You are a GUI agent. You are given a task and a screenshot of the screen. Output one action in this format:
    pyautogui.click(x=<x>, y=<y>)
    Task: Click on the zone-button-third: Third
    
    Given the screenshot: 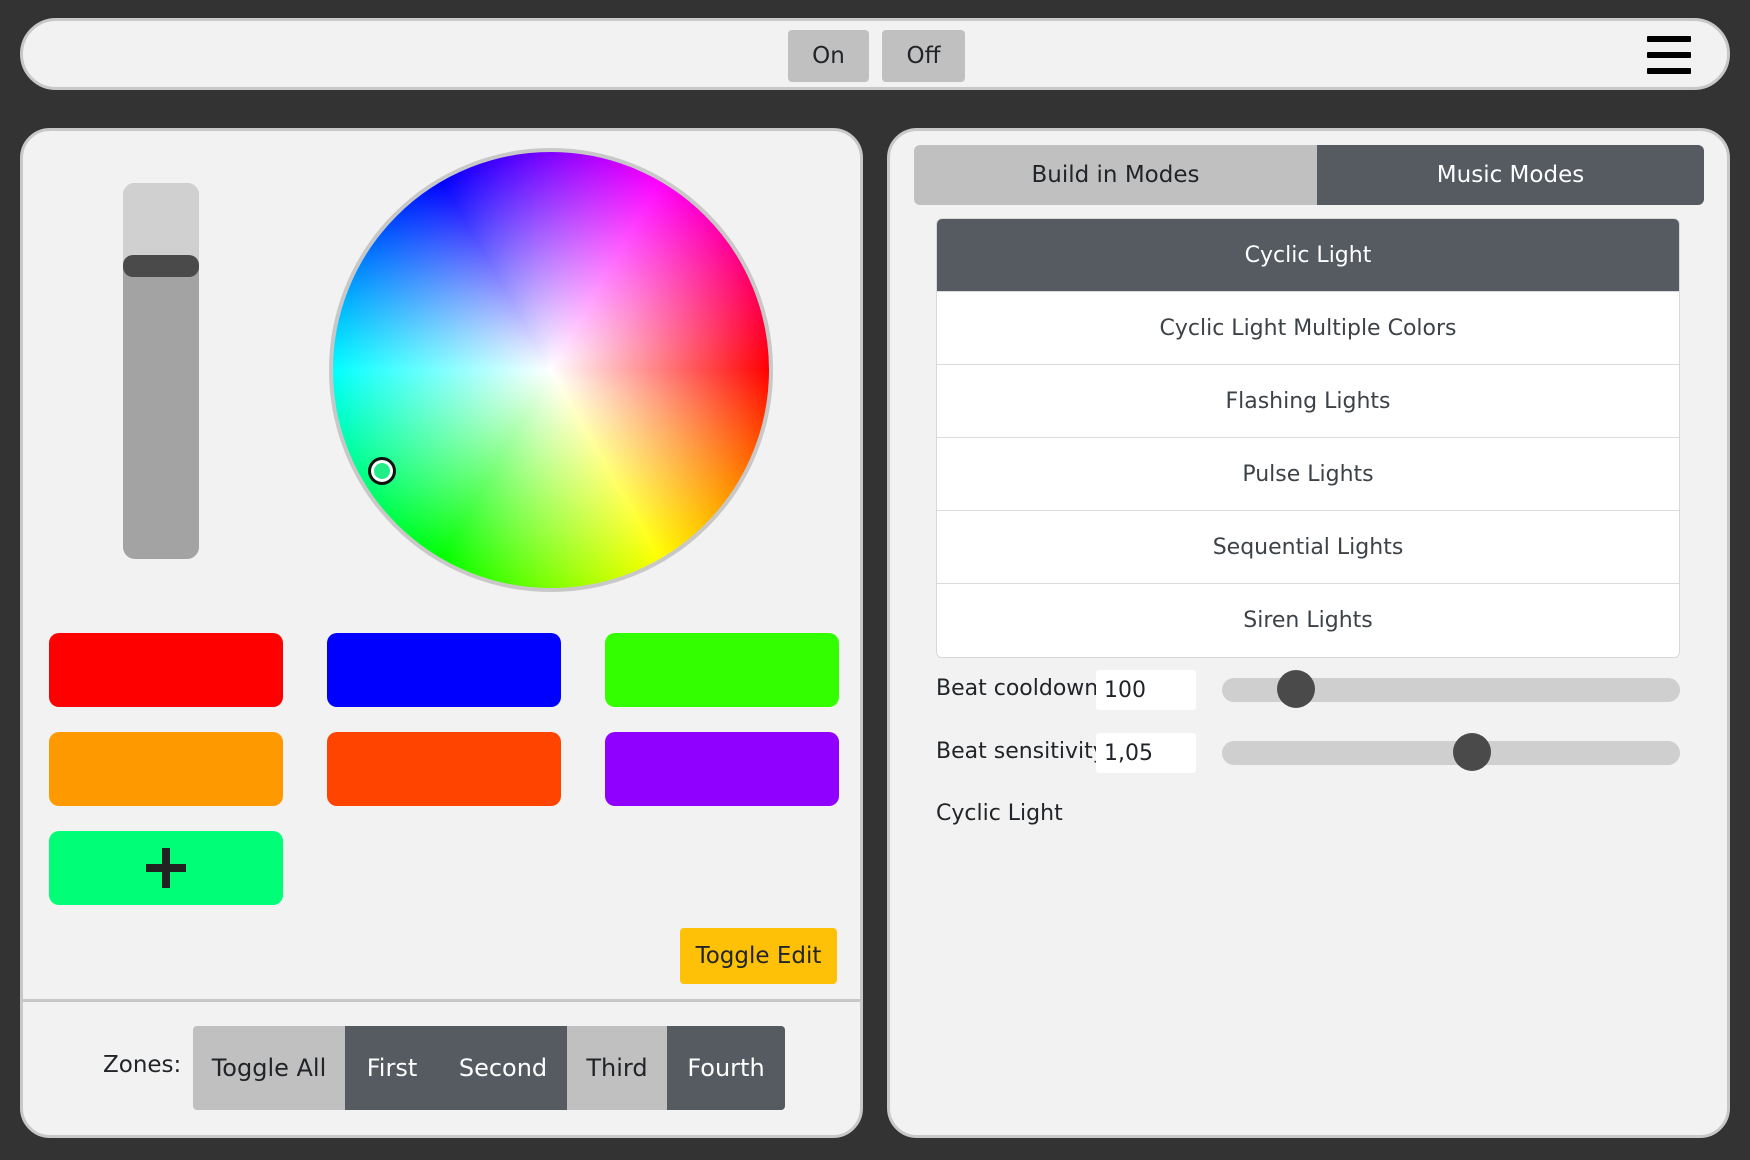 What is the action you would take?
    pyautogui.click(x=617, y=1068)
    